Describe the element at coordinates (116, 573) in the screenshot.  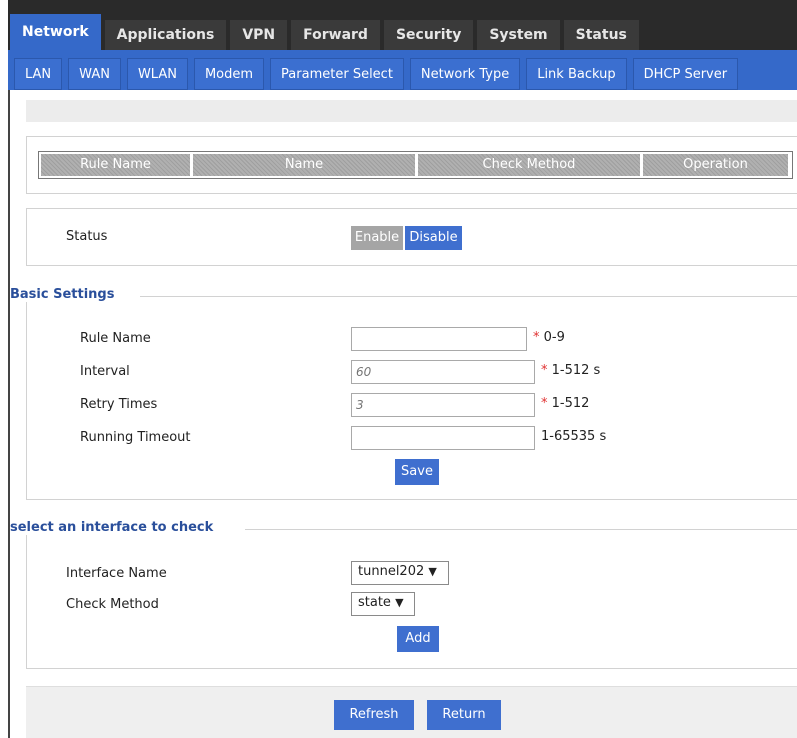
I see `interface-name-label: Interface Name` at that location.